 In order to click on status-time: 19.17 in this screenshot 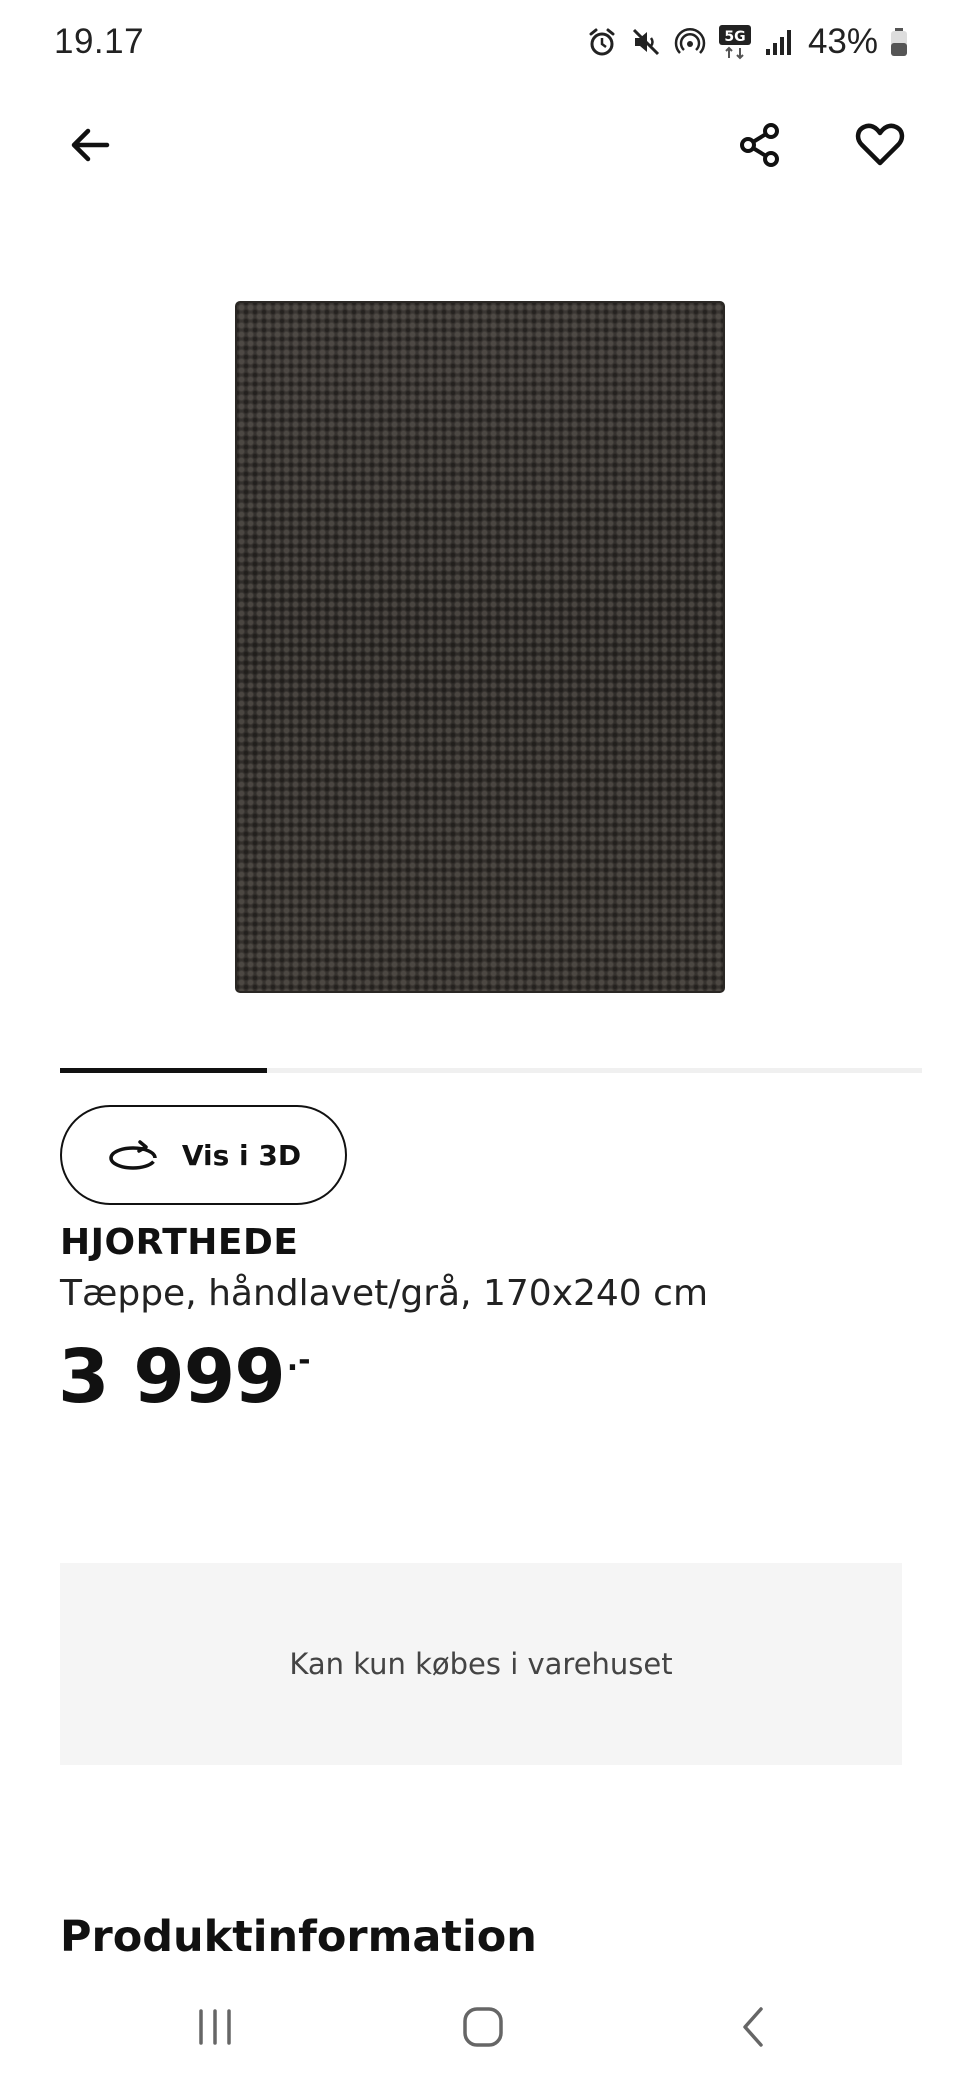, I will do `click(99, 41)`.